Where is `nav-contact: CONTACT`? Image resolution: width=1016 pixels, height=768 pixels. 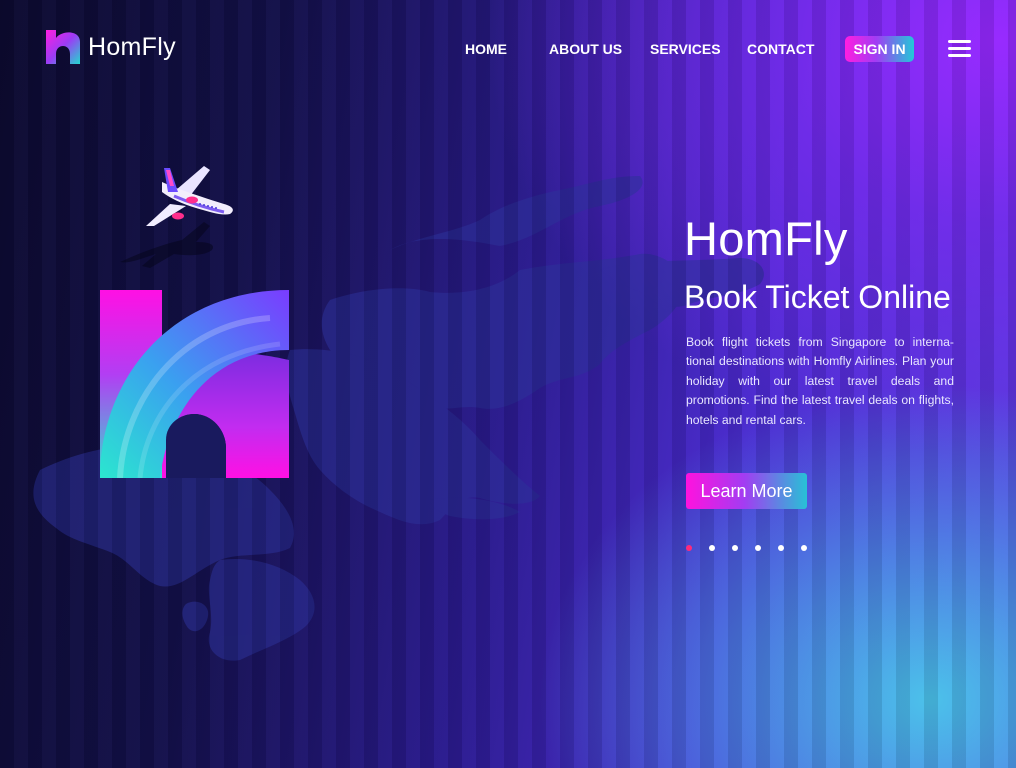
nav-contact: CONTACT is located at coordinates (780, 49).